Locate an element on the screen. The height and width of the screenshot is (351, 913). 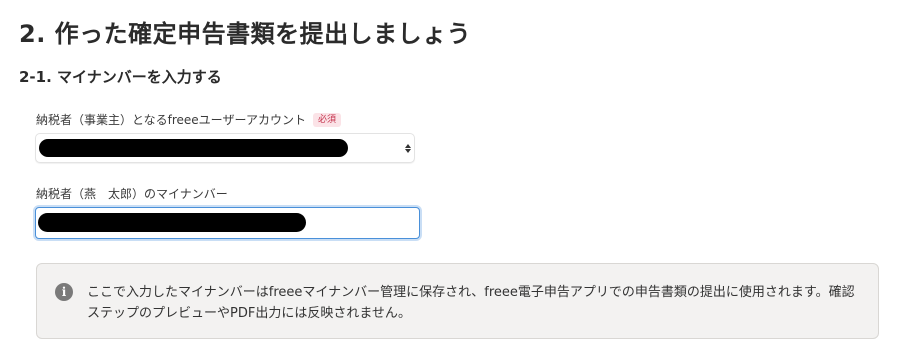
required-badge: 必須 is located at coordinates (326, 119).